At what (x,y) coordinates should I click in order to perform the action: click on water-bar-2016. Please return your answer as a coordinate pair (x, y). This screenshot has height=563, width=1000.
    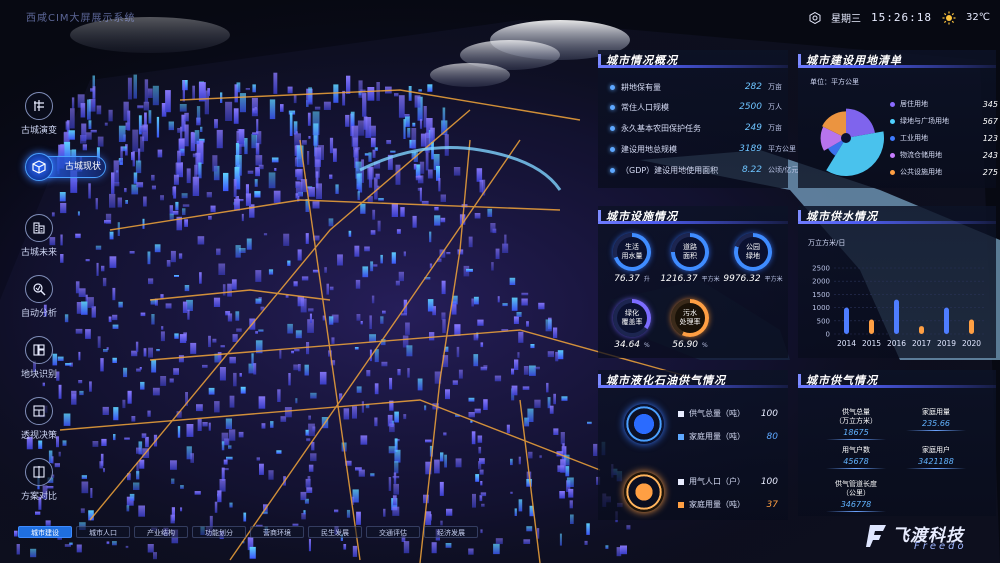
    Looking at the image, I should click on (896, 316).